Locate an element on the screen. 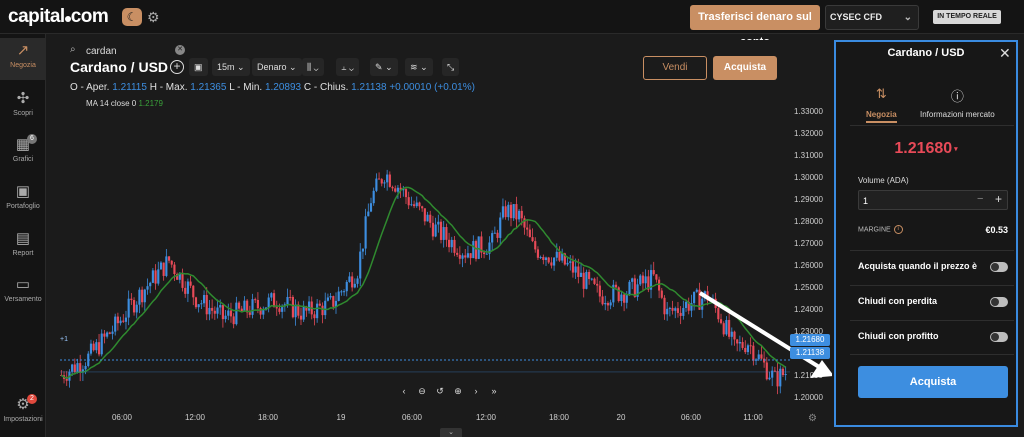 The height and width of the screenshot is (437, 1024). timeframe-select: 15m ⌄ is located at coordinates (231, 67).